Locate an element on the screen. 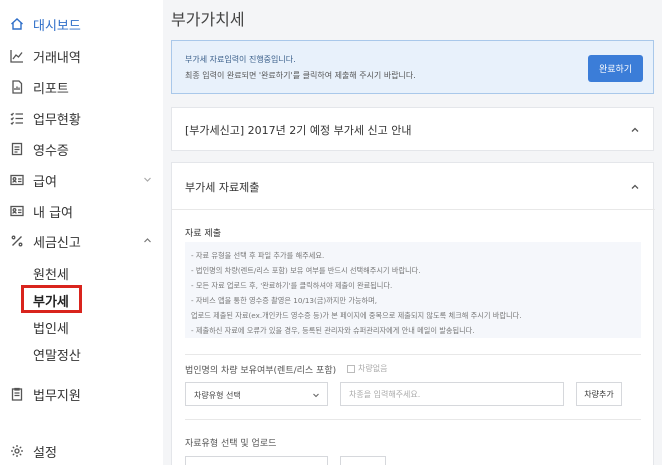 This screenshot has height=465, width=662. report-icon is located at coordinates (17, 87).